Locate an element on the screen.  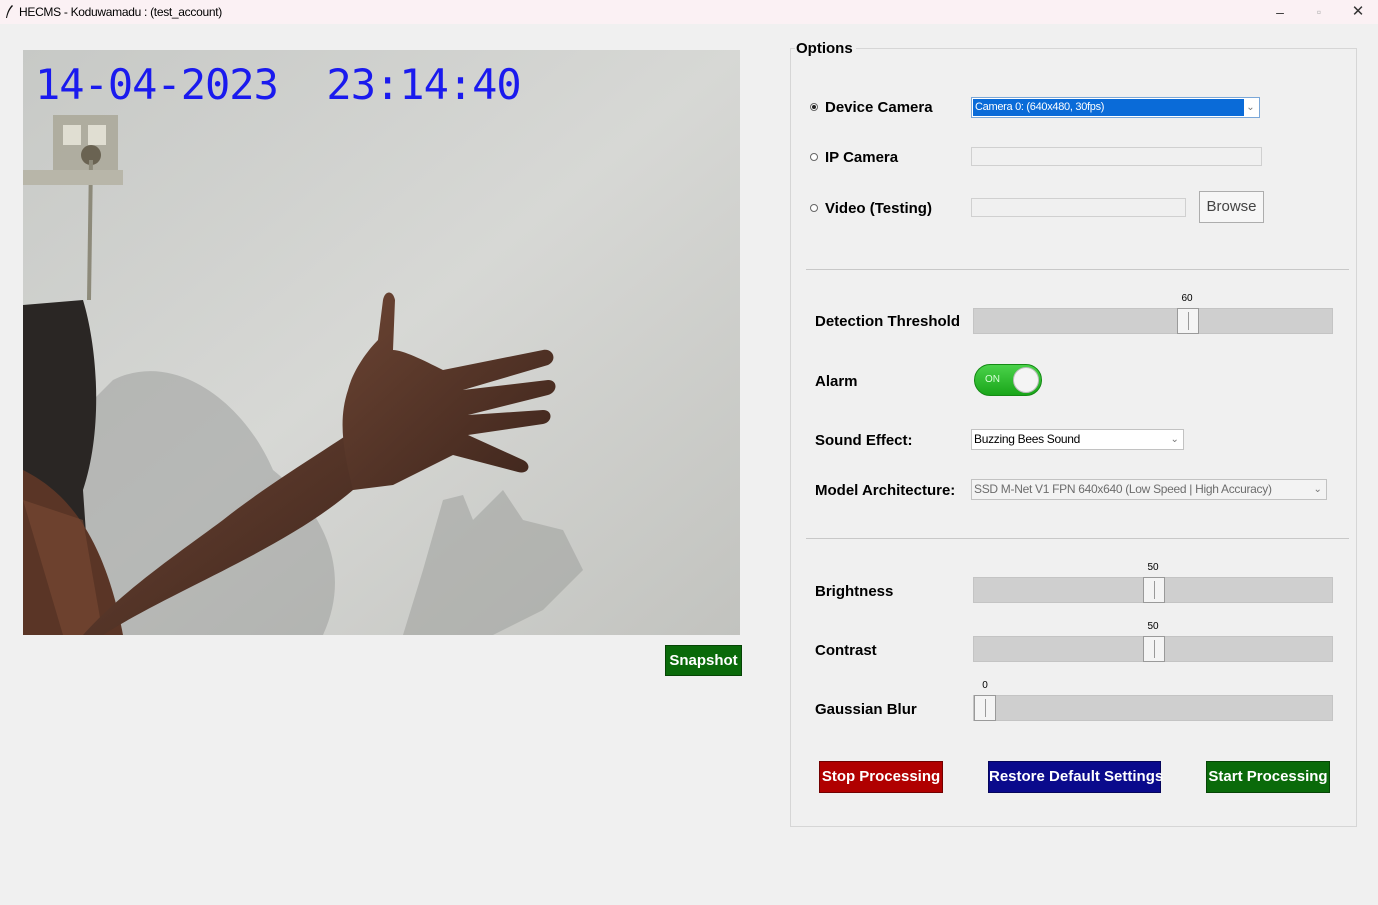
close-button: ✕ is located at coordinates (1358, 12).